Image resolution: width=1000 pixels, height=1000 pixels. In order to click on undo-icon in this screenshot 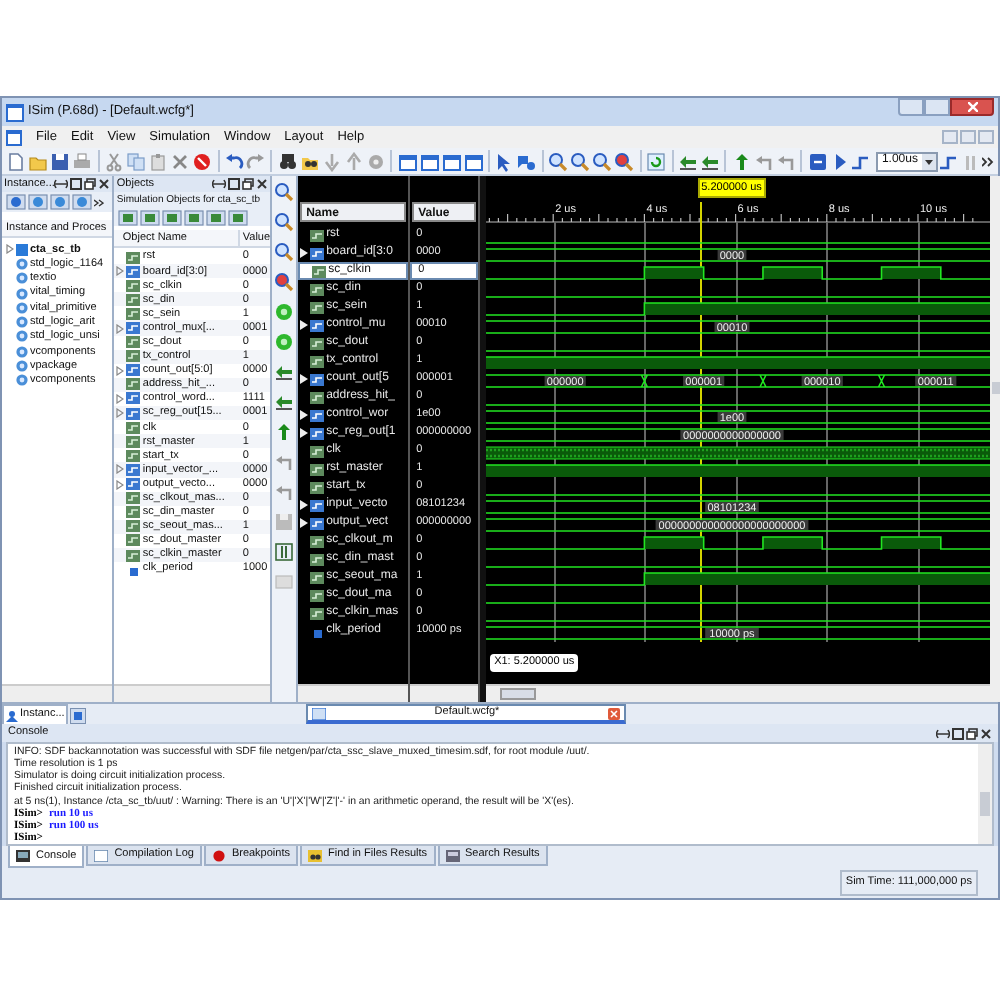, I will do `click(234, 161)`.